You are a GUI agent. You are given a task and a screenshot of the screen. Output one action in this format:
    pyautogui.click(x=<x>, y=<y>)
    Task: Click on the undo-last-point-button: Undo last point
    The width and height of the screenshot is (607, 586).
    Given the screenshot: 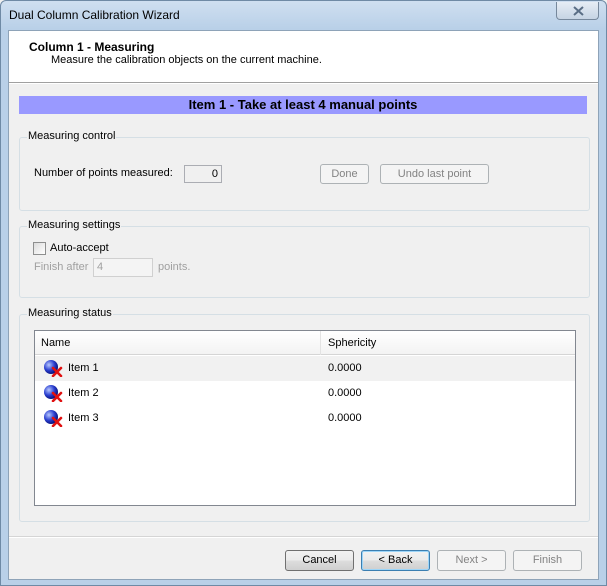 What is the action you would take?
    pyautogui.click(x=434, y=174)
    